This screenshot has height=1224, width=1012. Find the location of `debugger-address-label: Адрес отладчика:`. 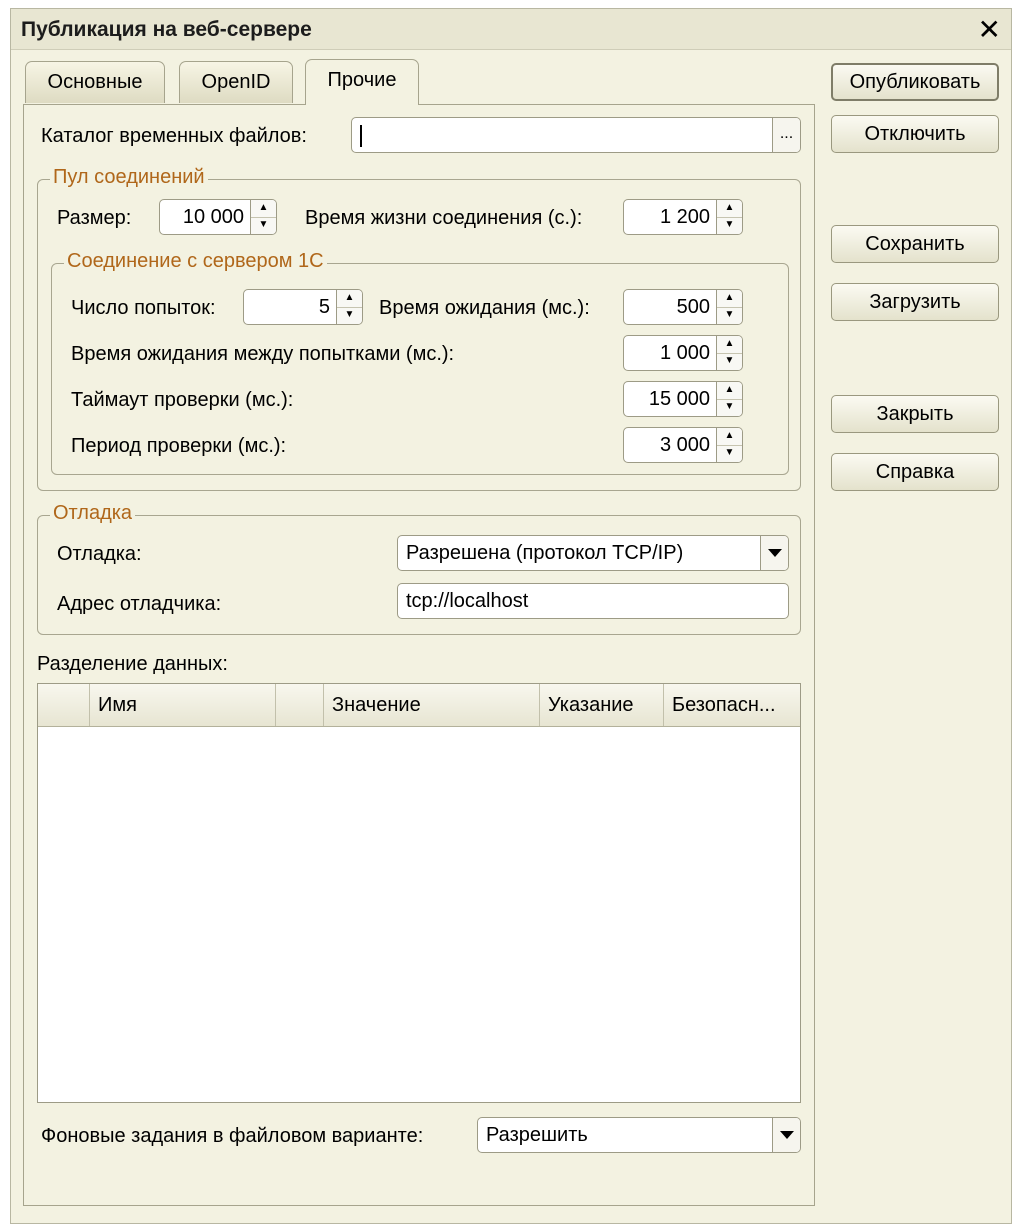

debugger-address-label: Адрес отладчика: is located at coordinates (139, 604).